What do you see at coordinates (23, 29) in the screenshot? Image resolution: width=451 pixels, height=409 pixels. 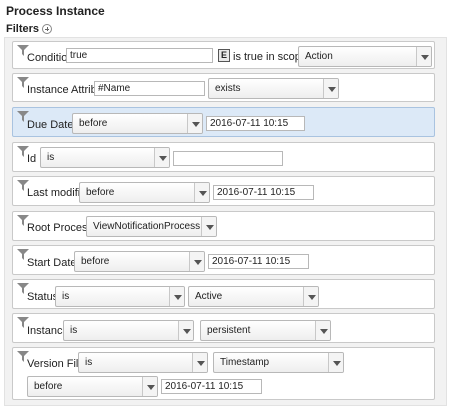 I see `filters-label: Filters` at bounding box center [23, 29].